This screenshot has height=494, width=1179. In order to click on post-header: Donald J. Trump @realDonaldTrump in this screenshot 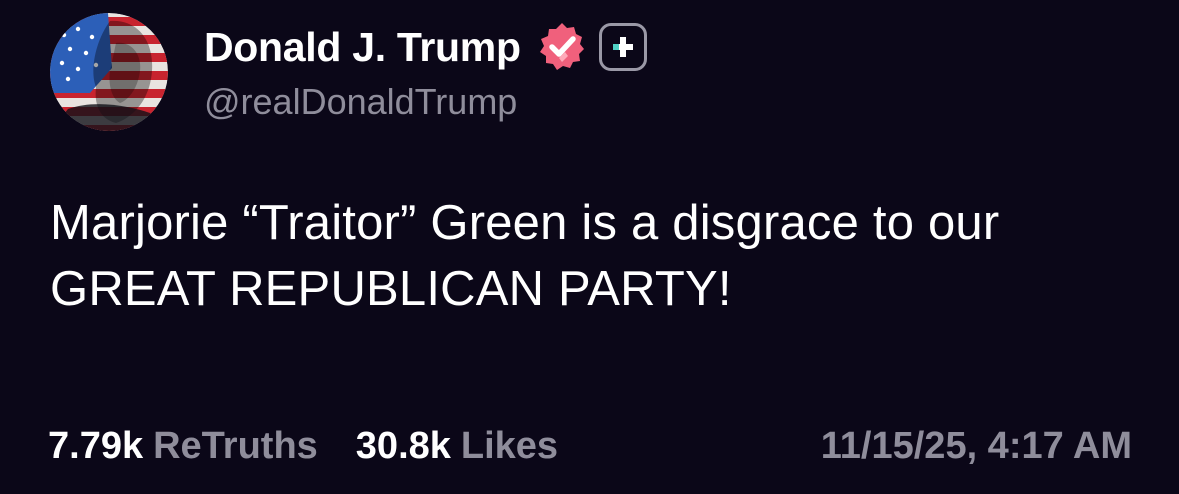, I will do `click(348, 72)`.